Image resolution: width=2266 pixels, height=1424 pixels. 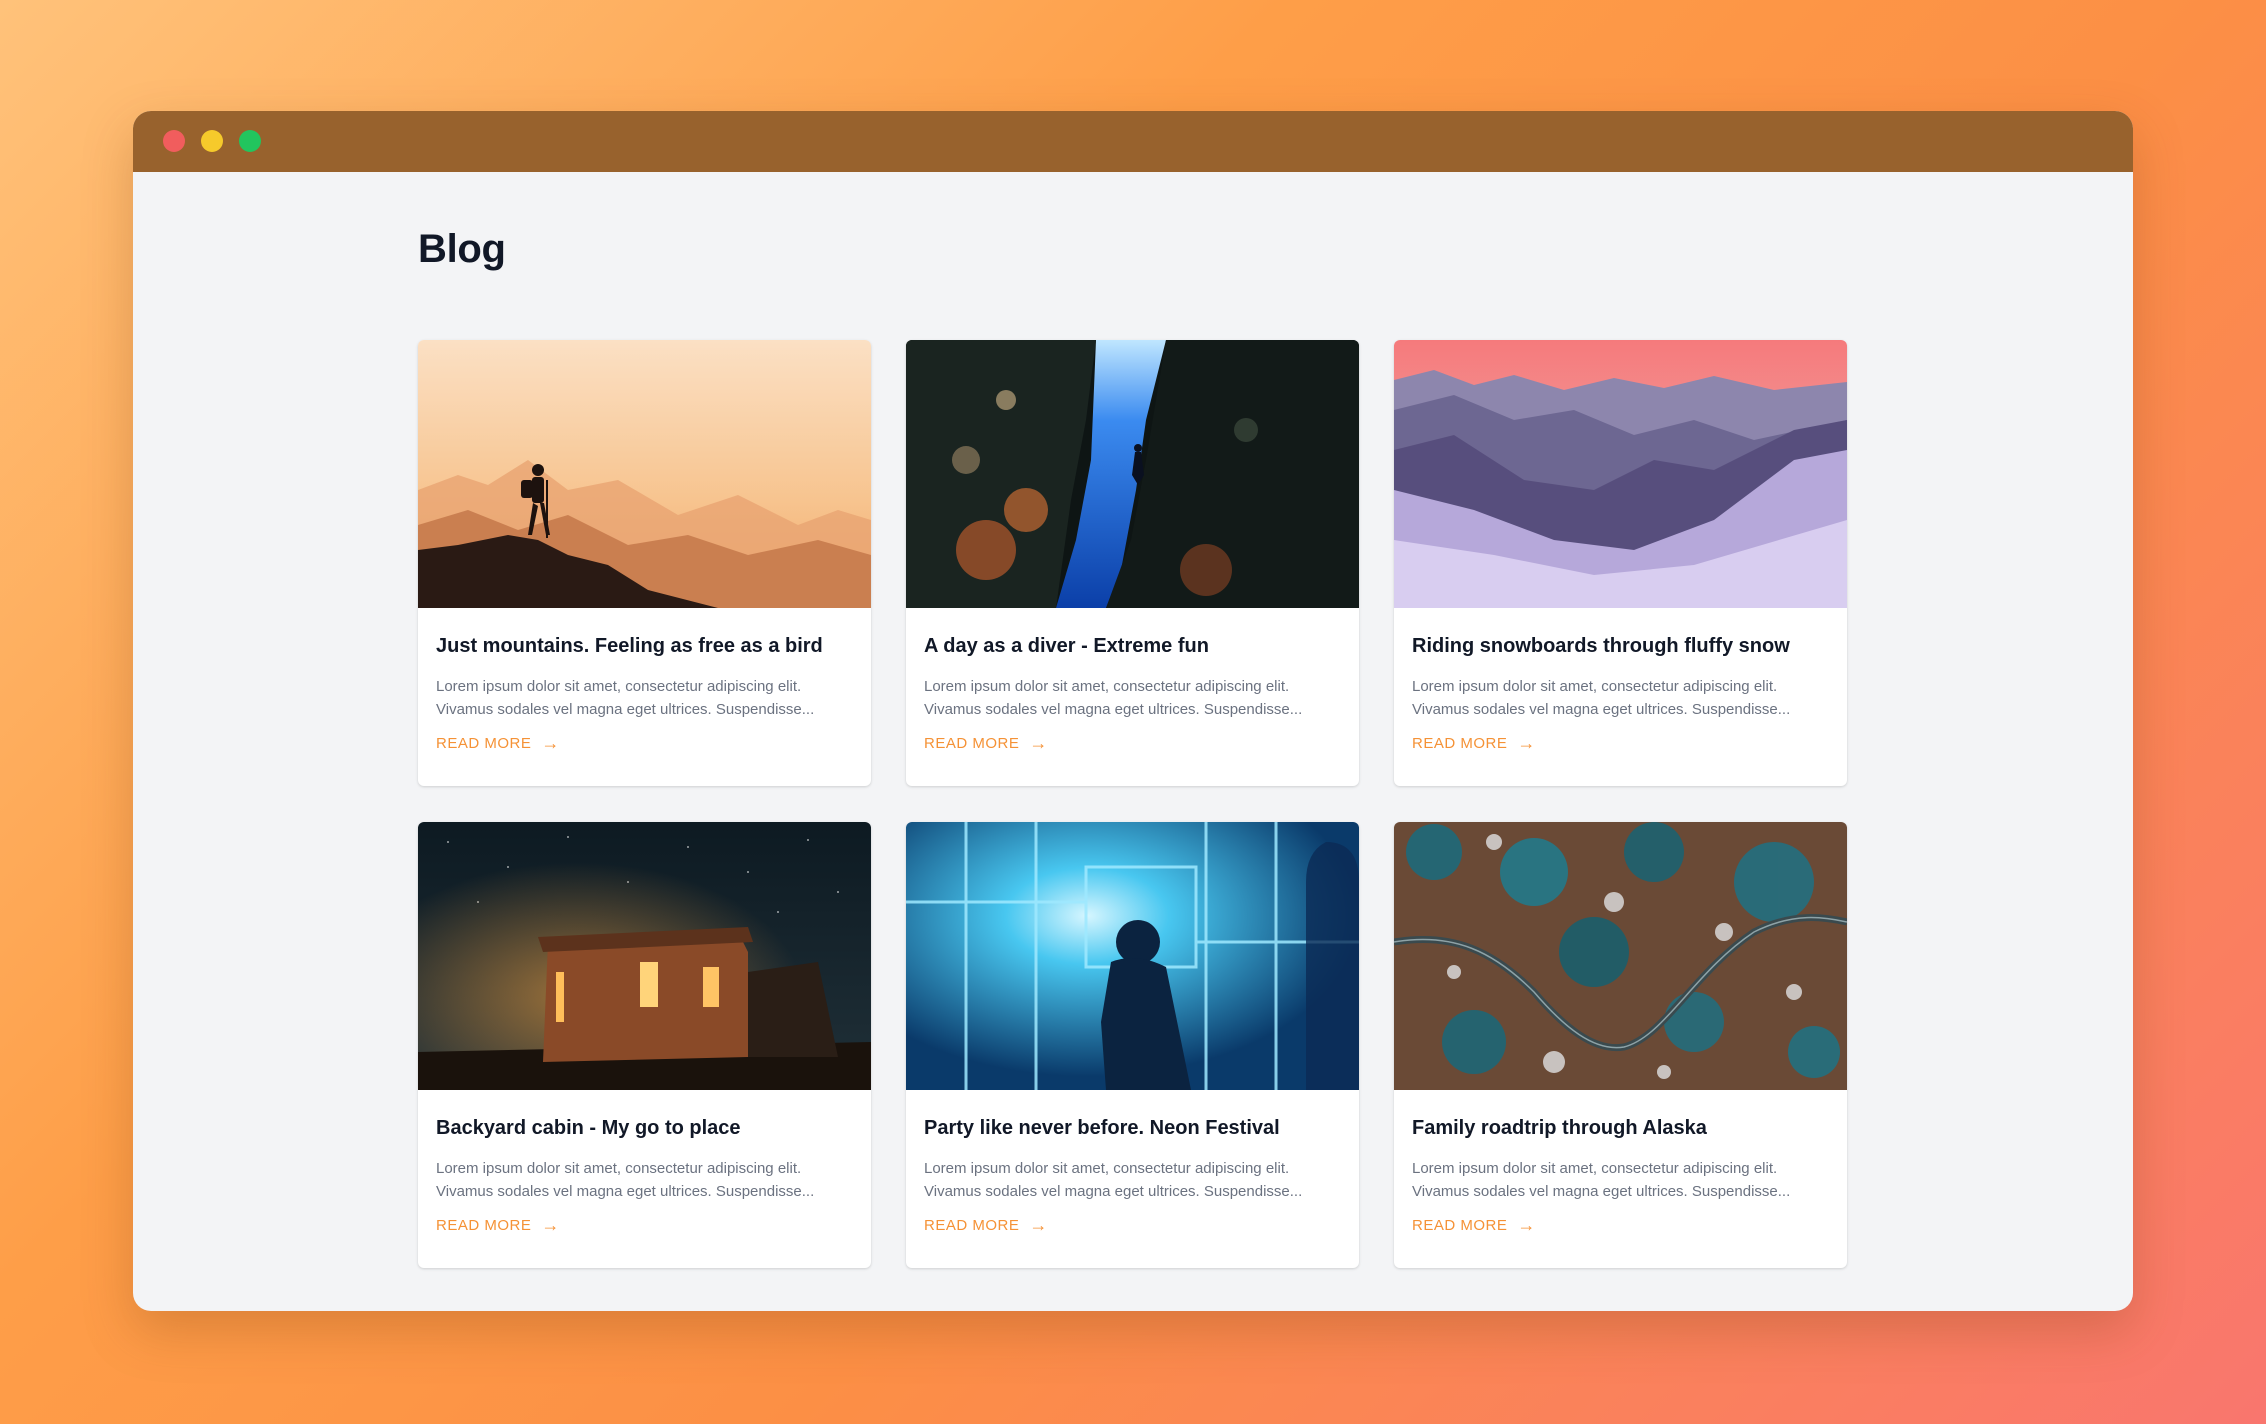 What do you see at coordinates (1132, 633) in the screenshot?
I see `post-title: A day as a diver - Extreme fun` at bounding box center [1132, 633].